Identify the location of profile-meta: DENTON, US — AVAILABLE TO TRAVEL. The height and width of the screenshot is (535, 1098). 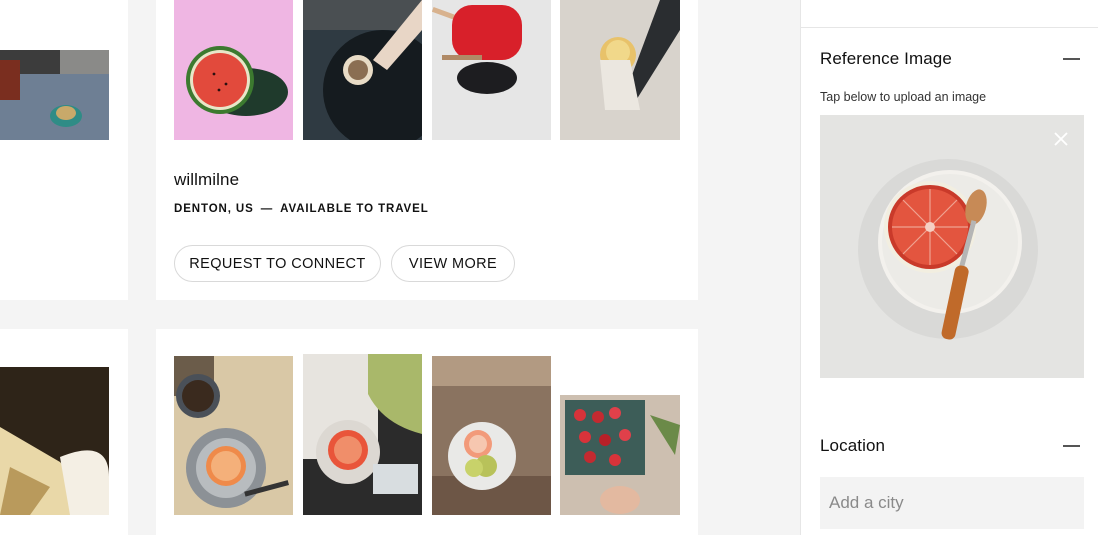
(301, 209).